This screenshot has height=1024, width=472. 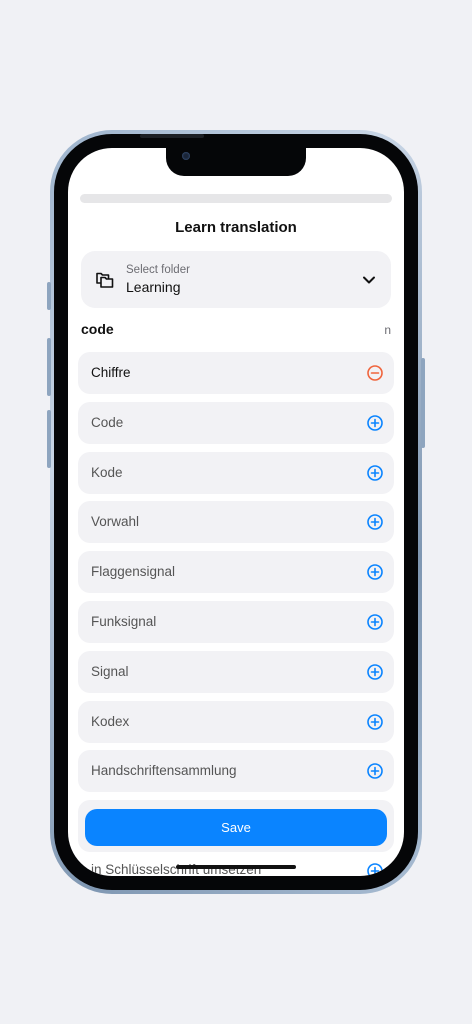 I want to click on sheet-title: Learn translation, so click(x=236, y=227).